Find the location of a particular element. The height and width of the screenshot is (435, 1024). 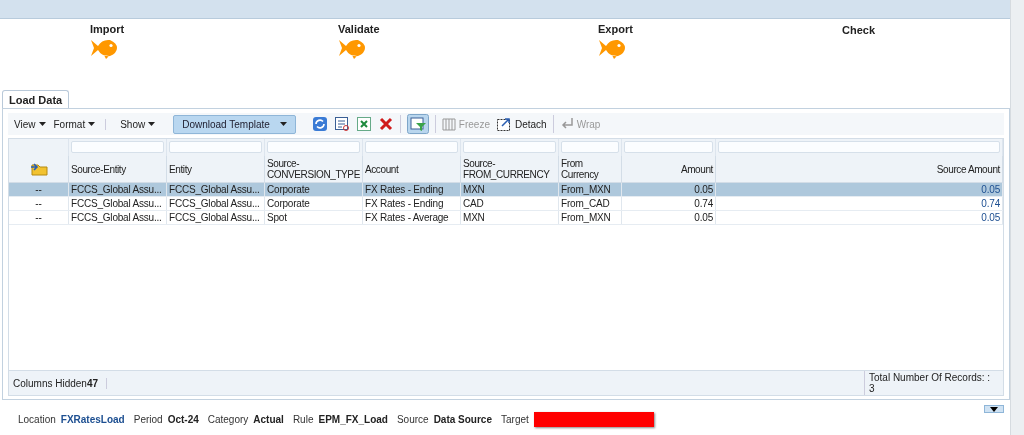

column-header: Source-FROM_CURRENCY is located at coordinates (509, 169).